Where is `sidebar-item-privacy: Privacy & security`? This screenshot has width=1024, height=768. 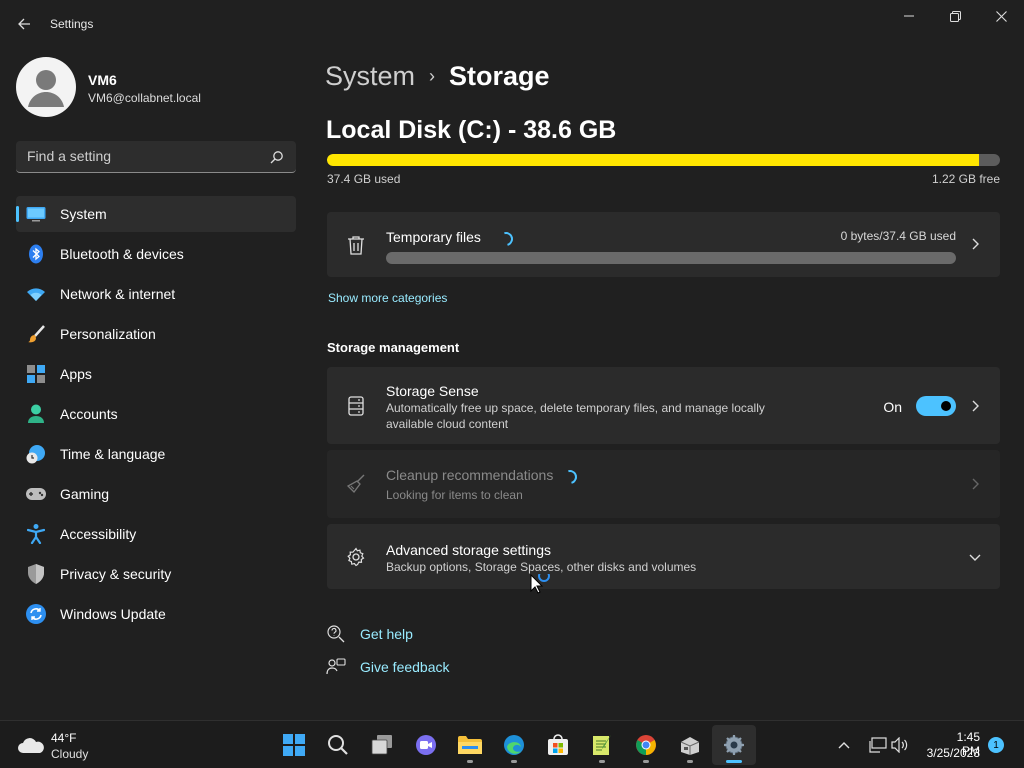 sidebar-item-privacy: Privacy & security is located at coordinates (156, 574).